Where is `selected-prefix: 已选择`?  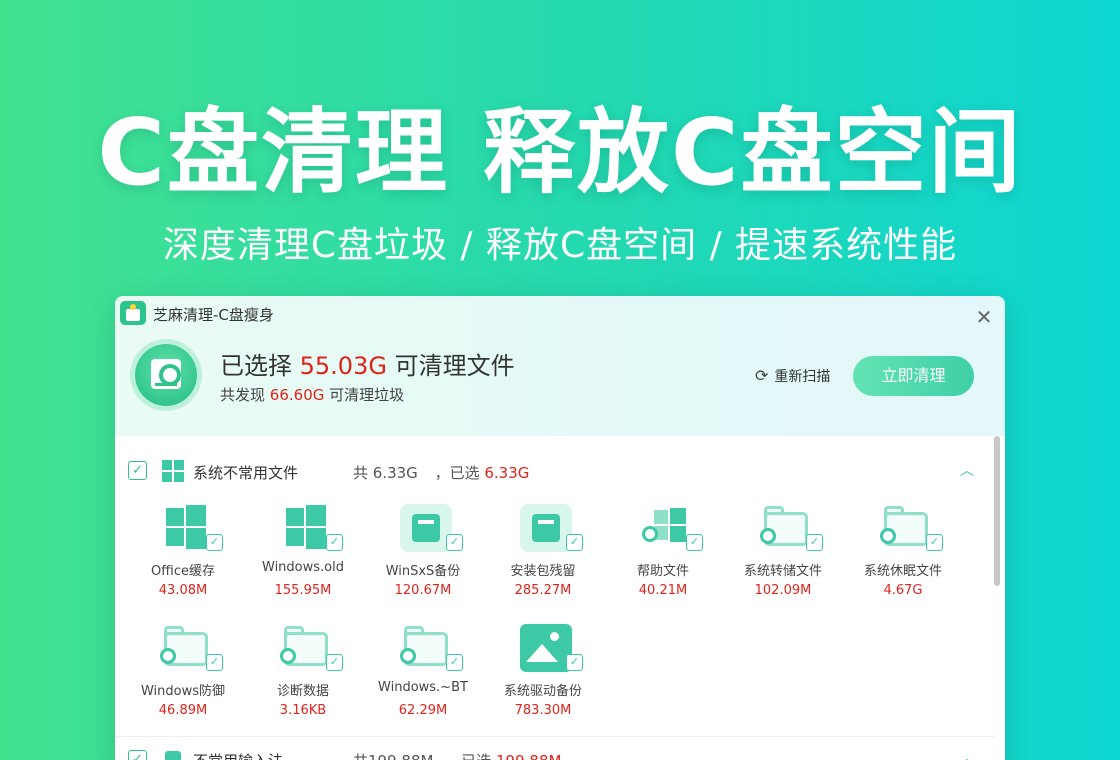 selected-prefix: 已选择 is located at coordinates (256, 366).